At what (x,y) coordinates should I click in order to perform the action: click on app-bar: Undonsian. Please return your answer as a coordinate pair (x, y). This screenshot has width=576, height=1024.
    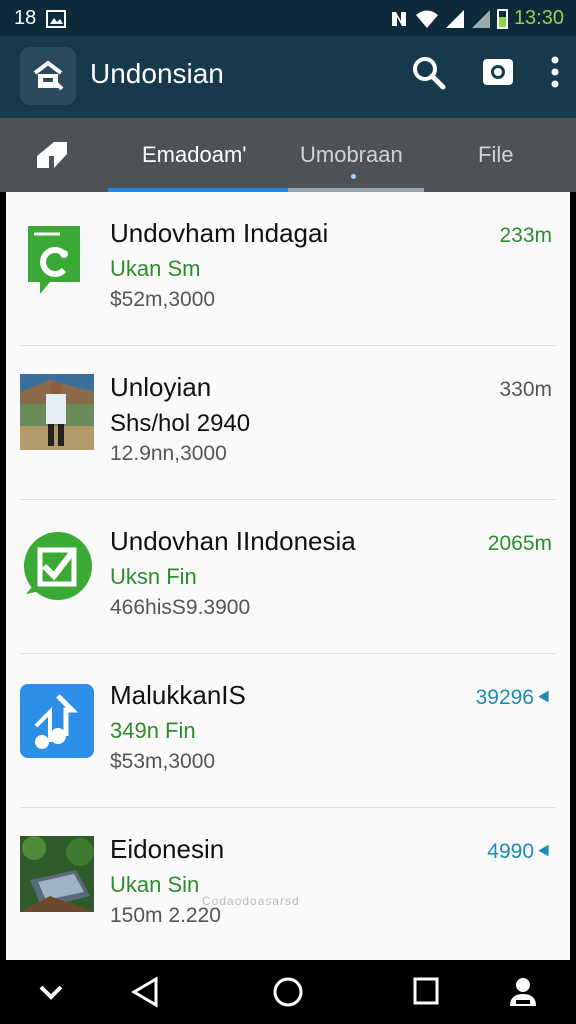
    Looking at the image, I should click on (288, 77).